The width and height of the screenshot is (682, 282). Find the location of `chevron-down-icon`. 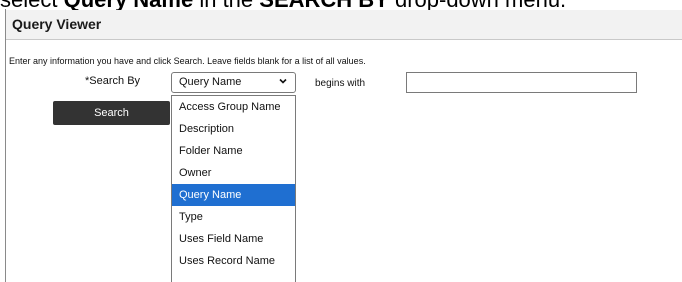

chevron-down-icon is located at coordinates (283, 81).